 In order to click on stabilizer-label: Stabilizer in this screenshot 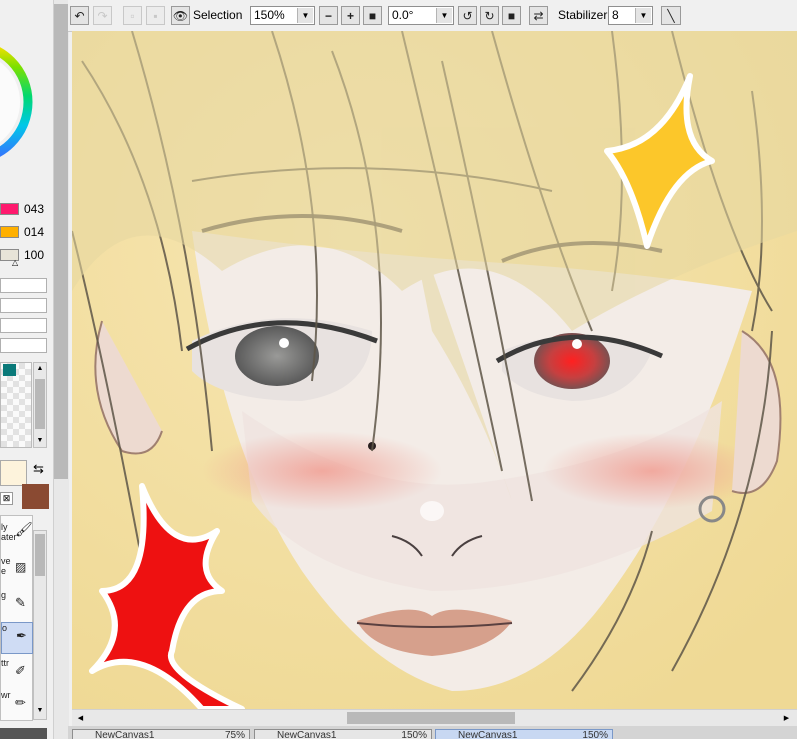, I will do `click(583, 15)`.